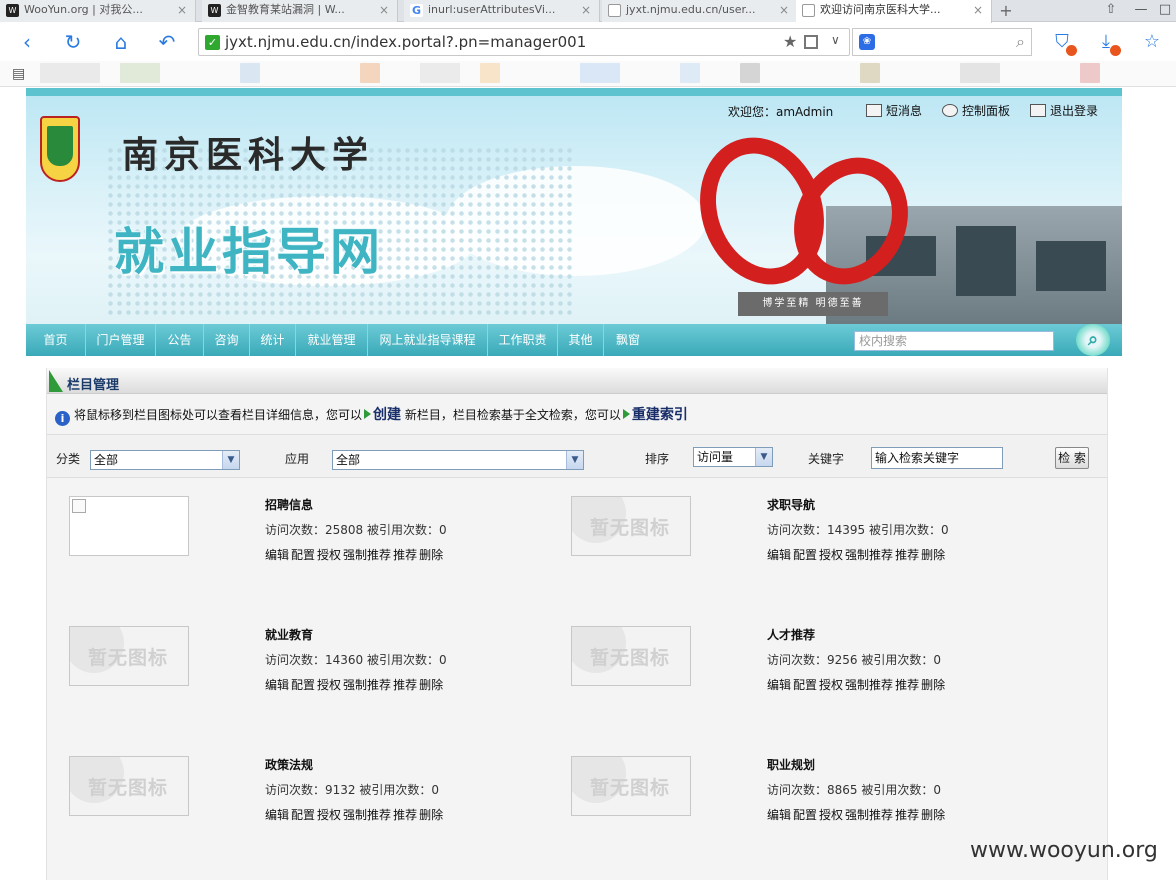 This screenshot has height=880, width=1176. Describe the element at coordinates (1063, 43) in the screenshot. I see `shield-extension-icon: ⛉` at that location.